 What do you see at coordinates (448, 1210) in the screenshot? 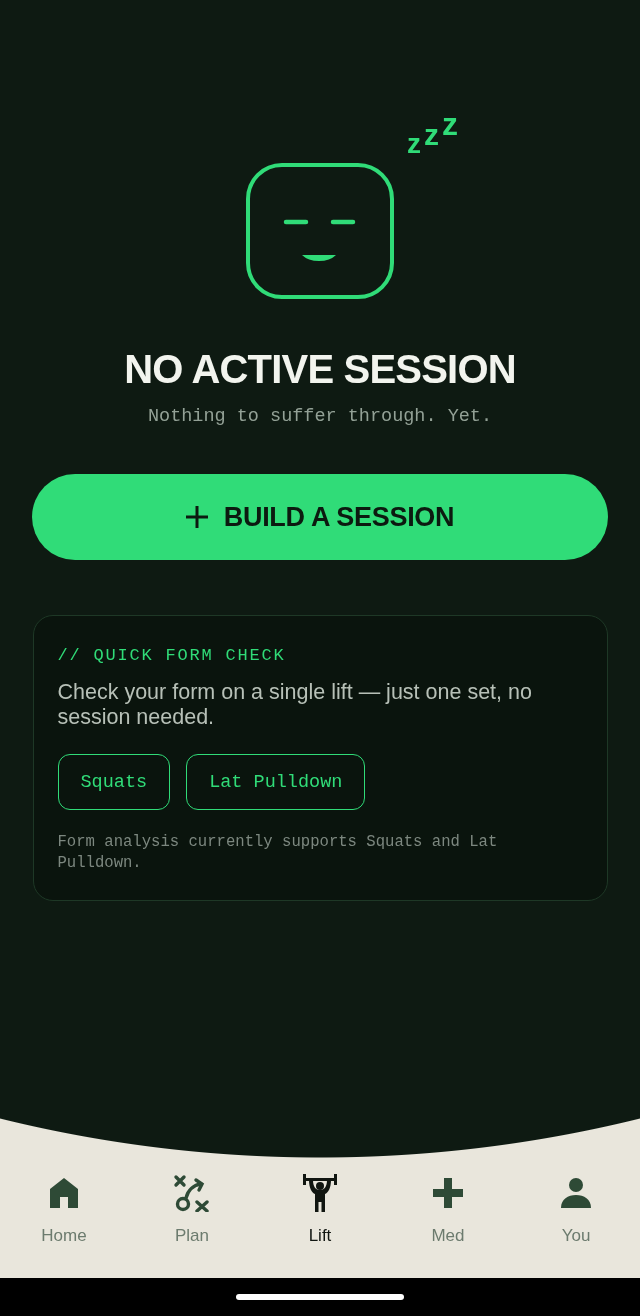
I see `tab-item: Med` at bounding box center [448, 1210].